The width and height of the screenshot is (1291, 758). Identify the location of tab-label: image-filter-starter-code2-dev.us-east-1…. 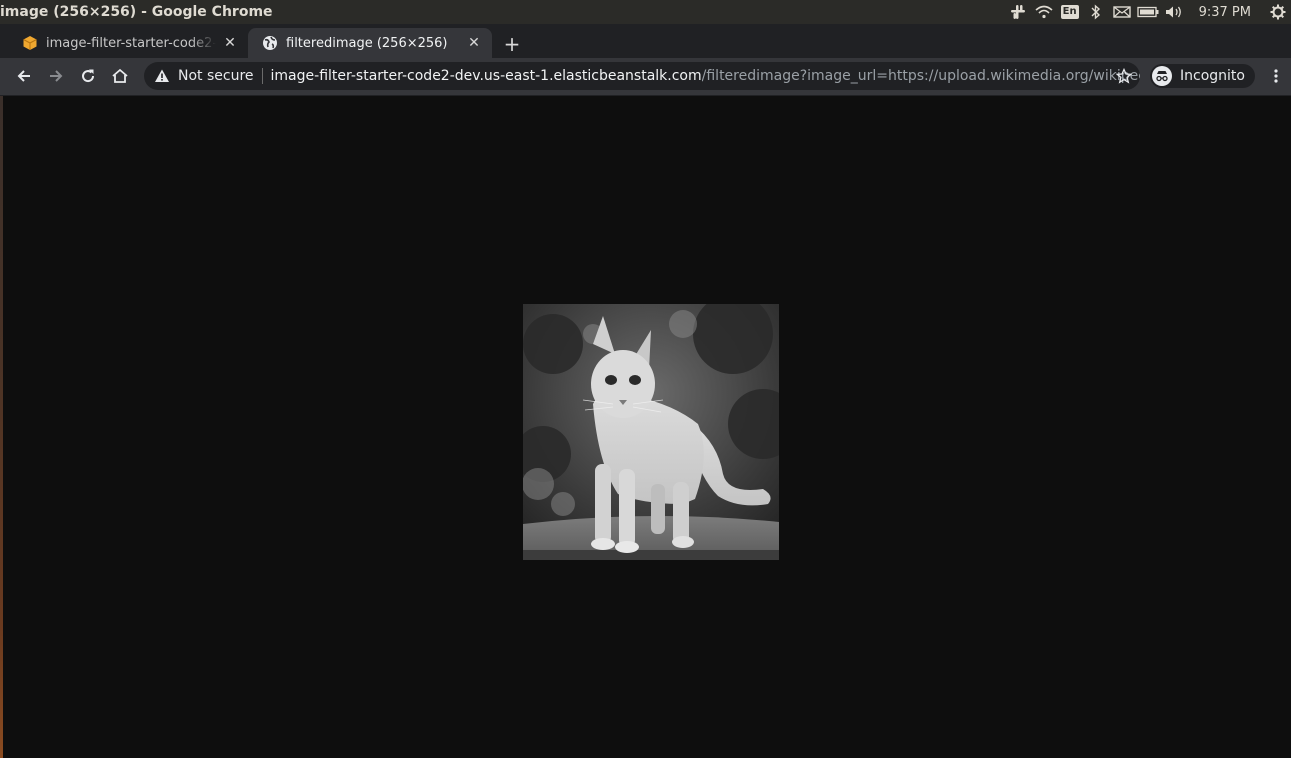
(131, 43).